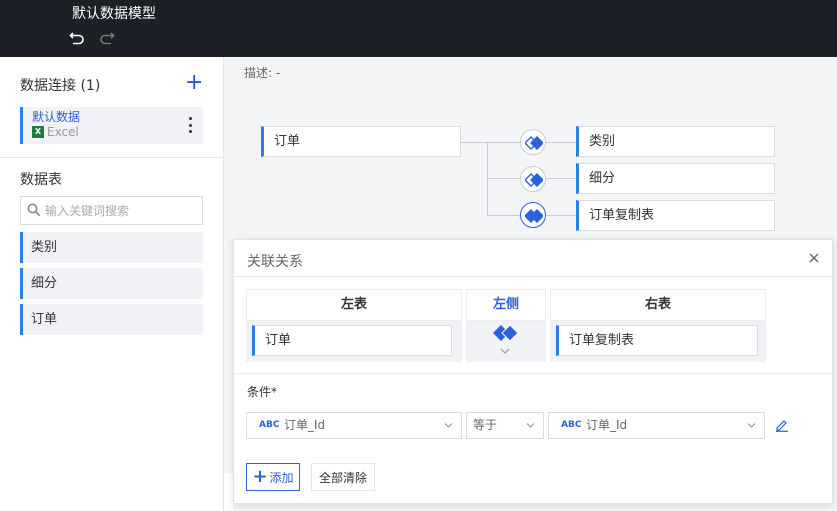  What do you see at coordinates (505, 425) in the screenshot?
I see `operator-select: 等于` at bounding box center [505, 425].